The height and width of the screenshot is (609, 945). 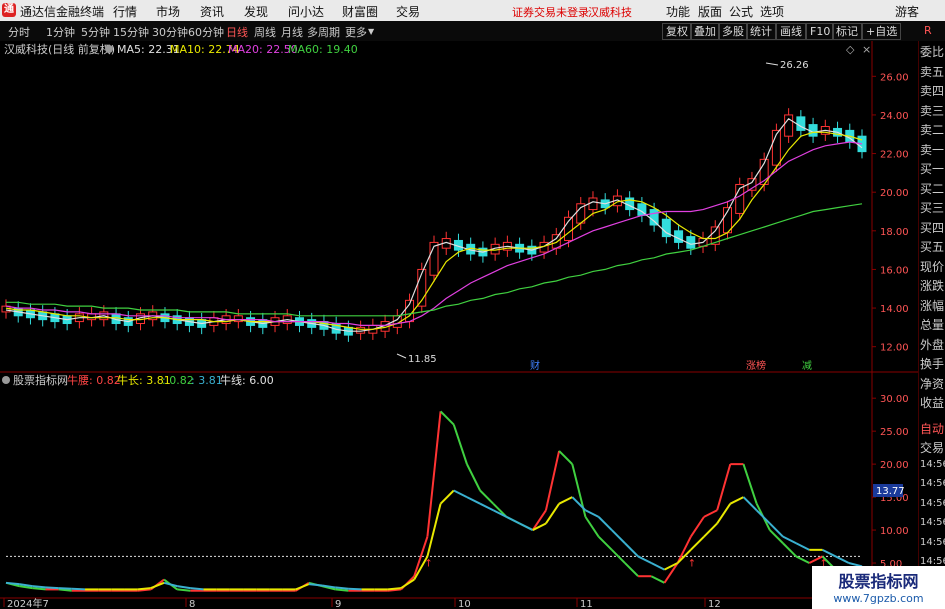 I want to click on watermark-title: 股票指标网, so click(x=878, y=581).